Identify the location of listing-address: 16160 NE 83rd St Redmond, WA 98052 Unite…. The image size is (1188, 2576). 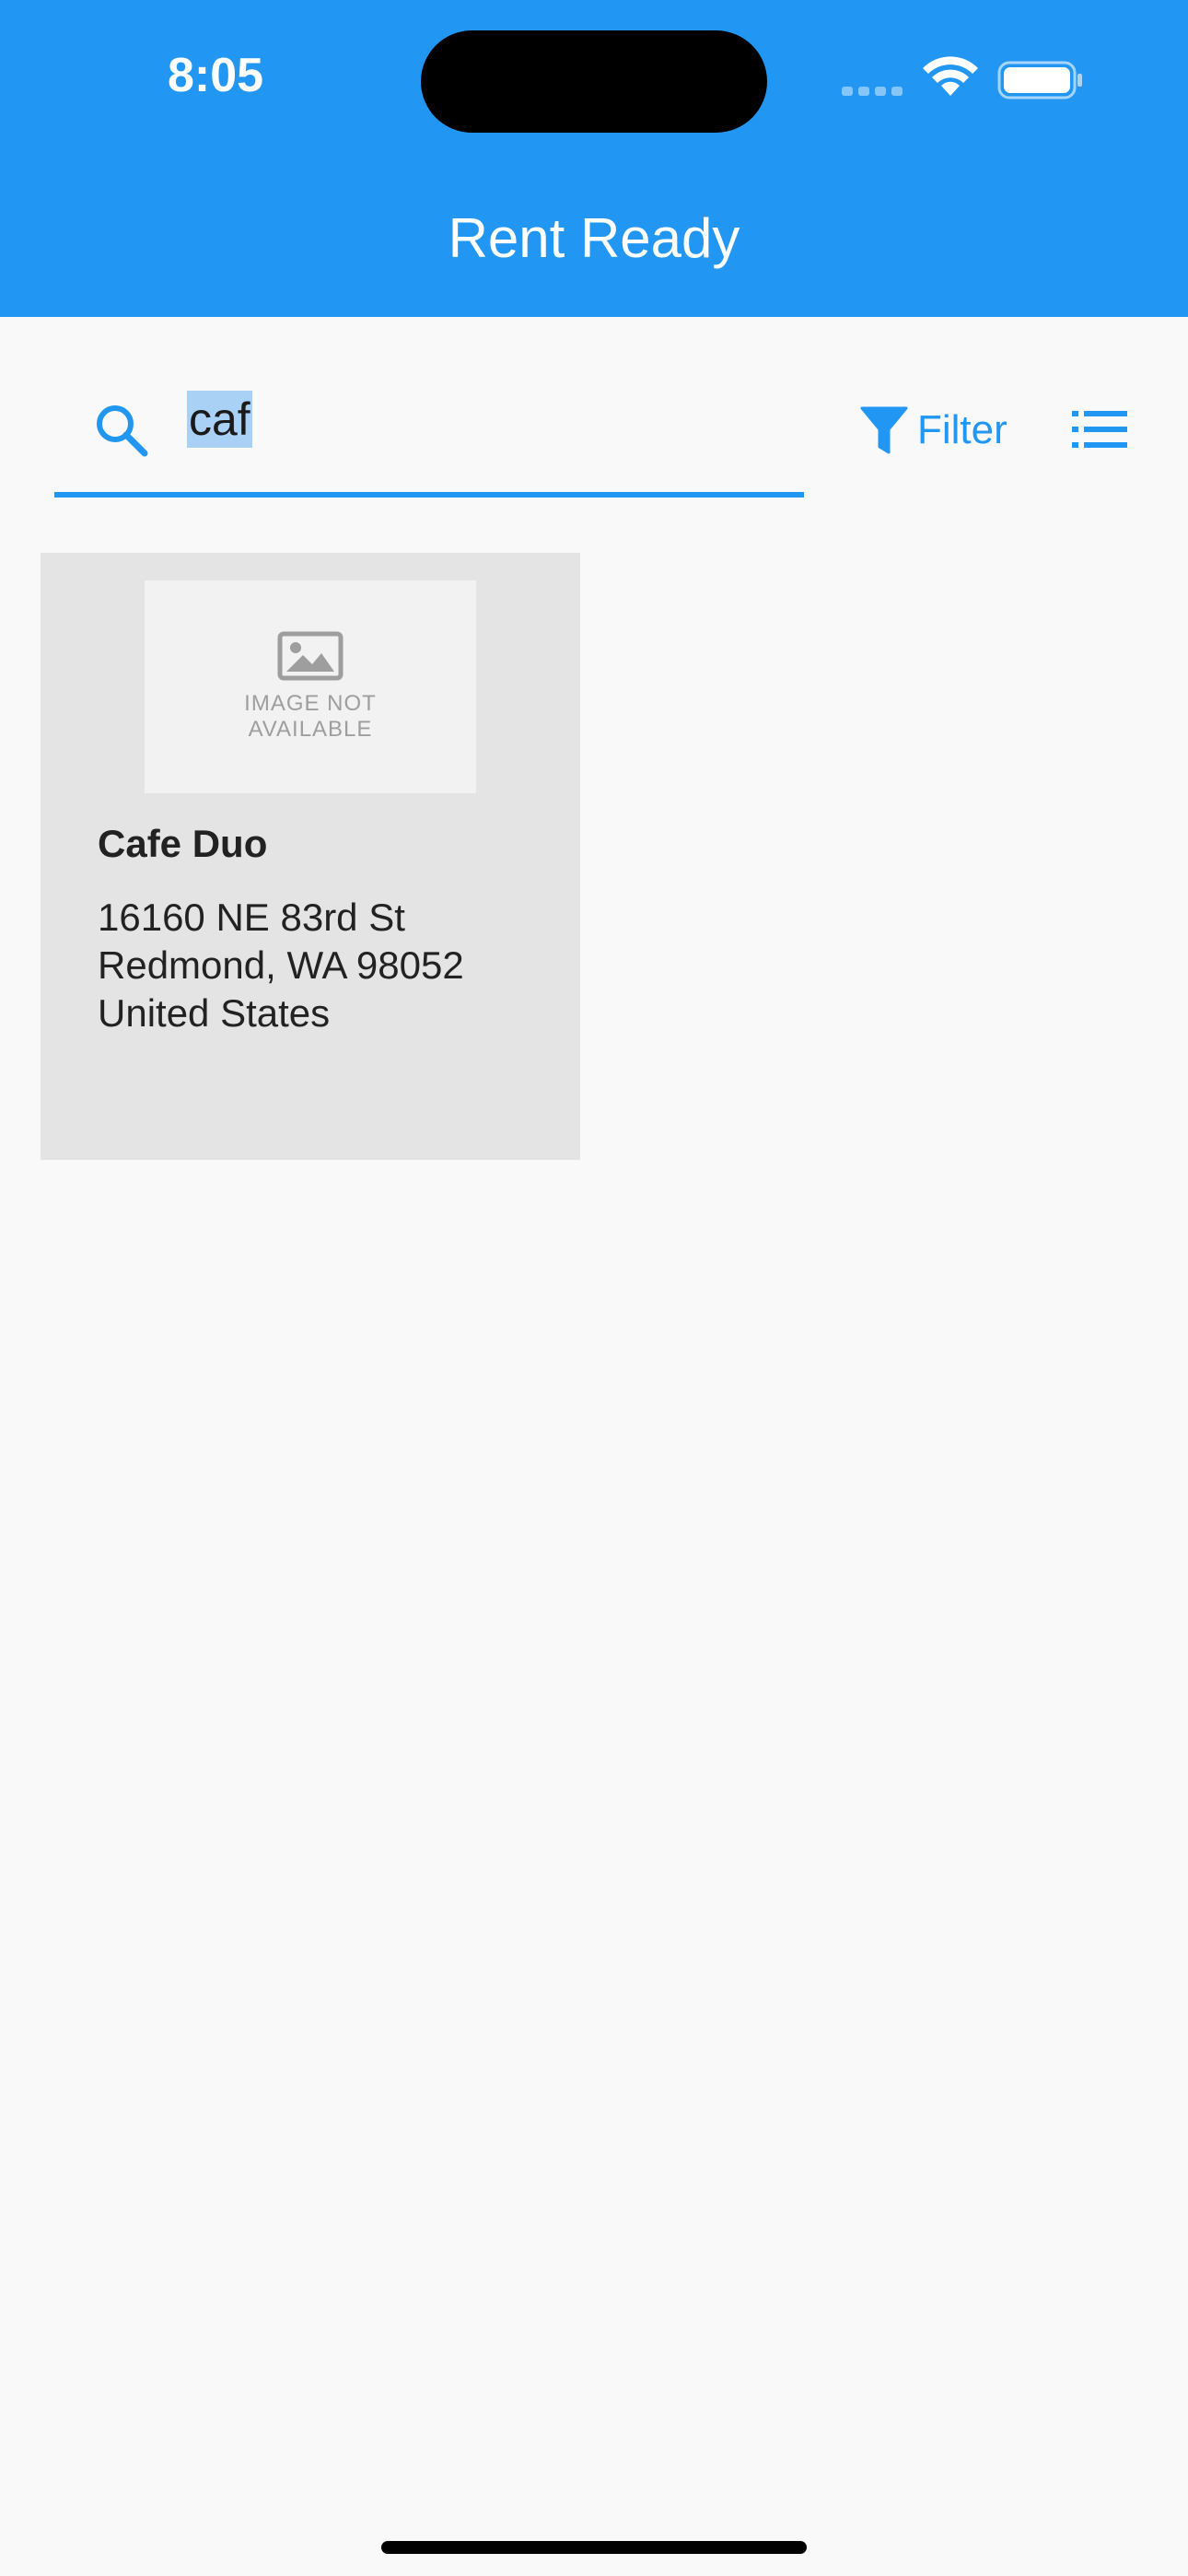
(328, 965).